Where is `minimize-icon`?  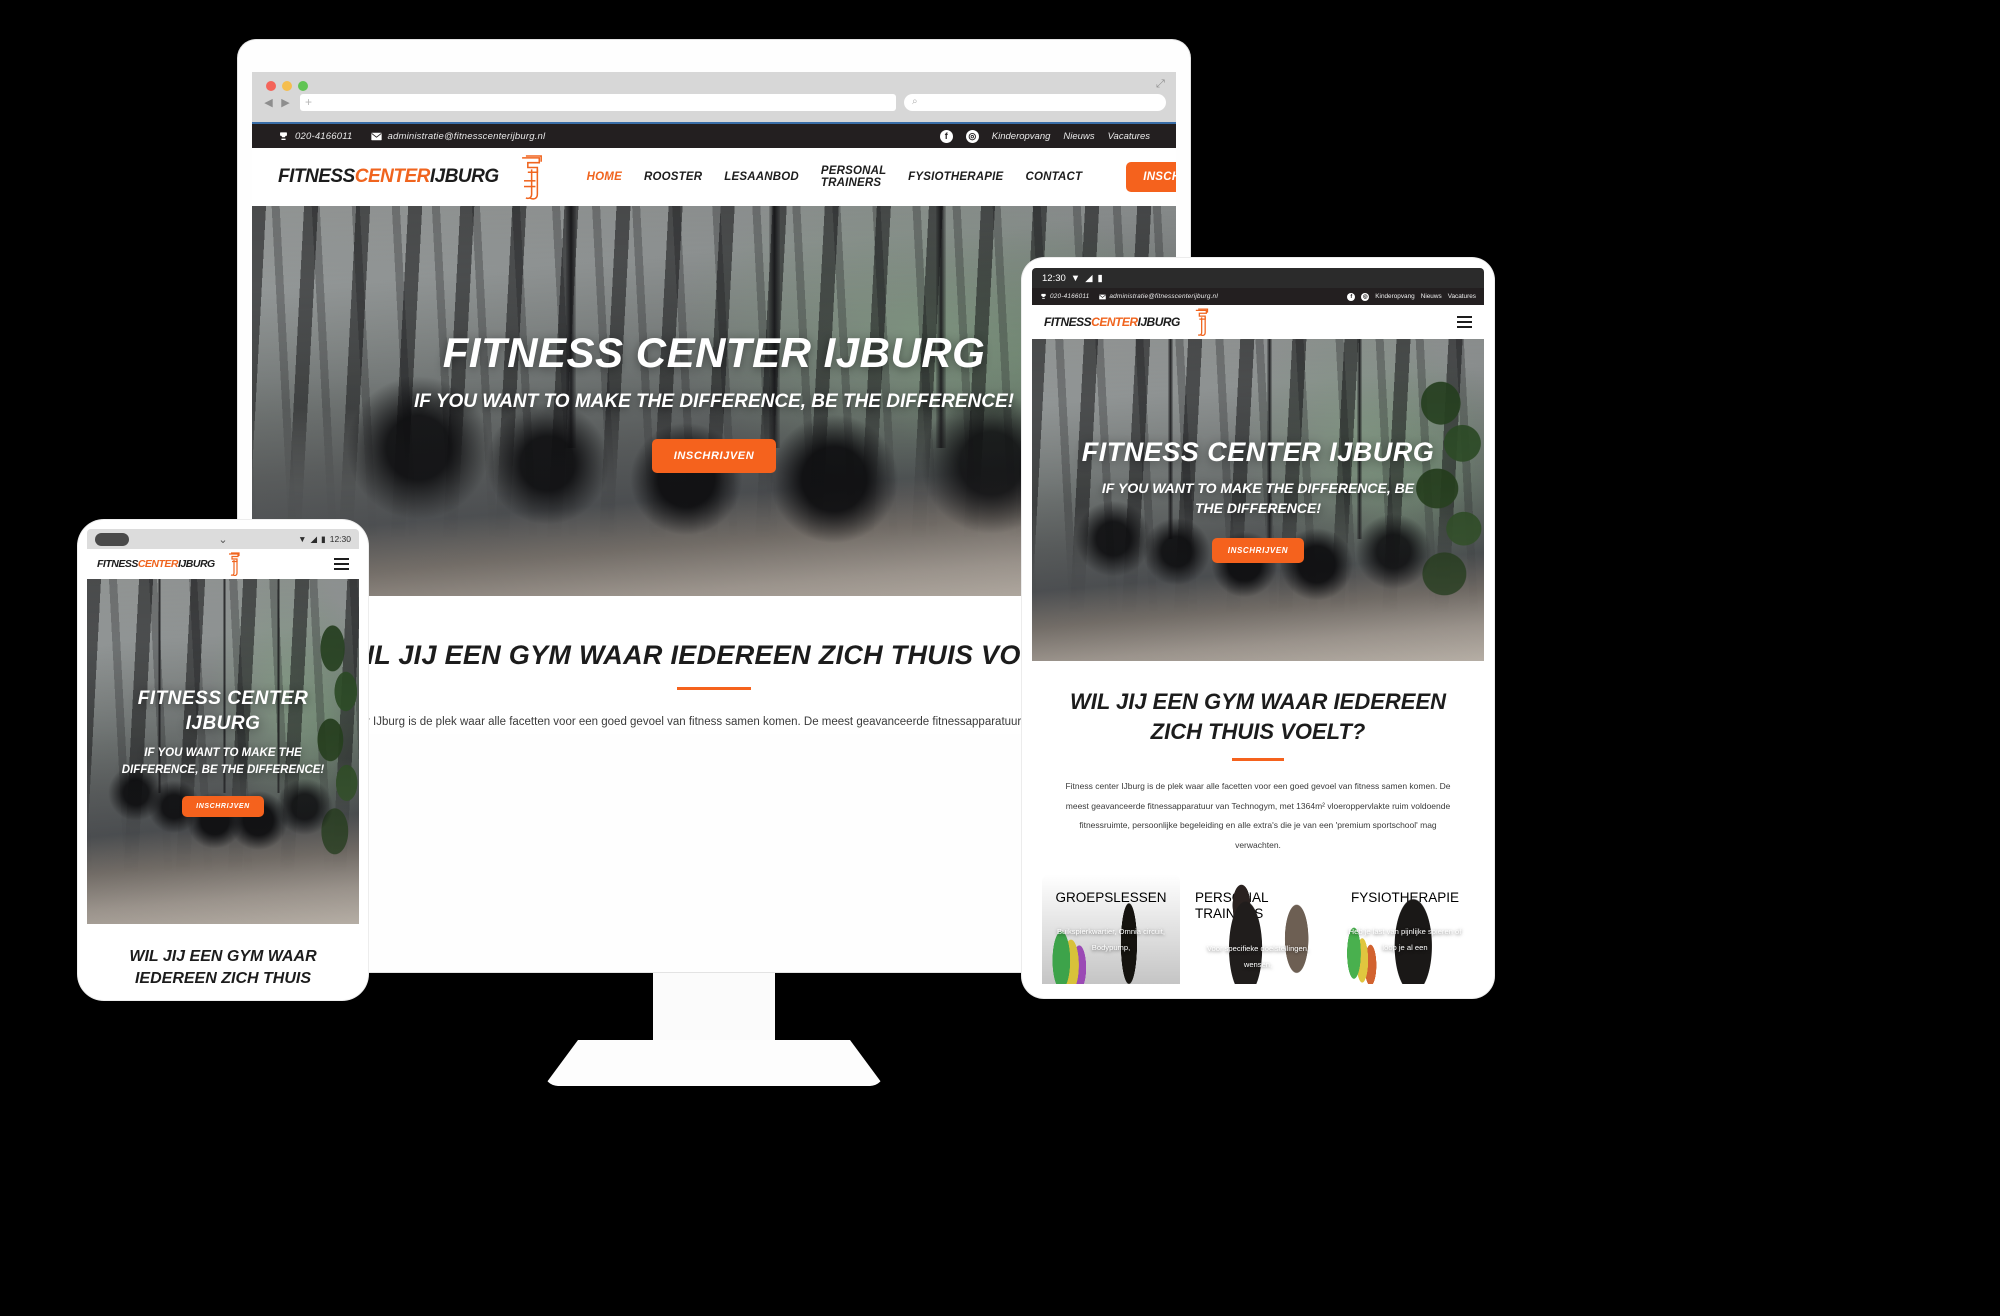
minimize-icon is located at coordinates (287, 86).